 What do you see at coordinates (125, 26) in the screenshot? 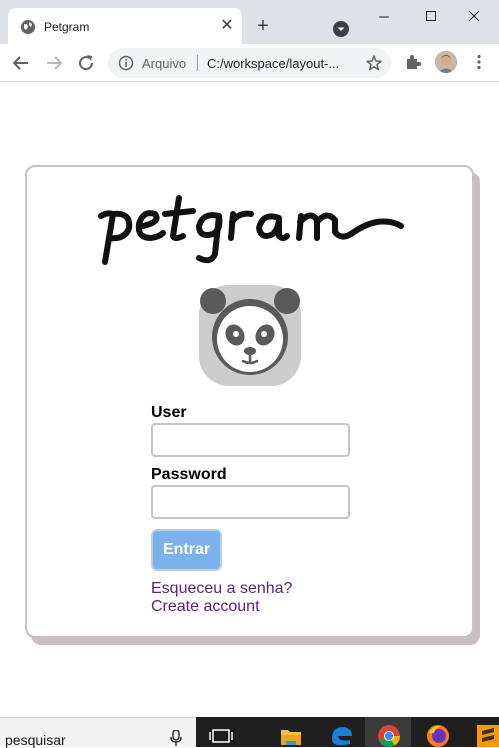
I see `tab-petgram: Petgram ✕` at bounding box center [125, 26].